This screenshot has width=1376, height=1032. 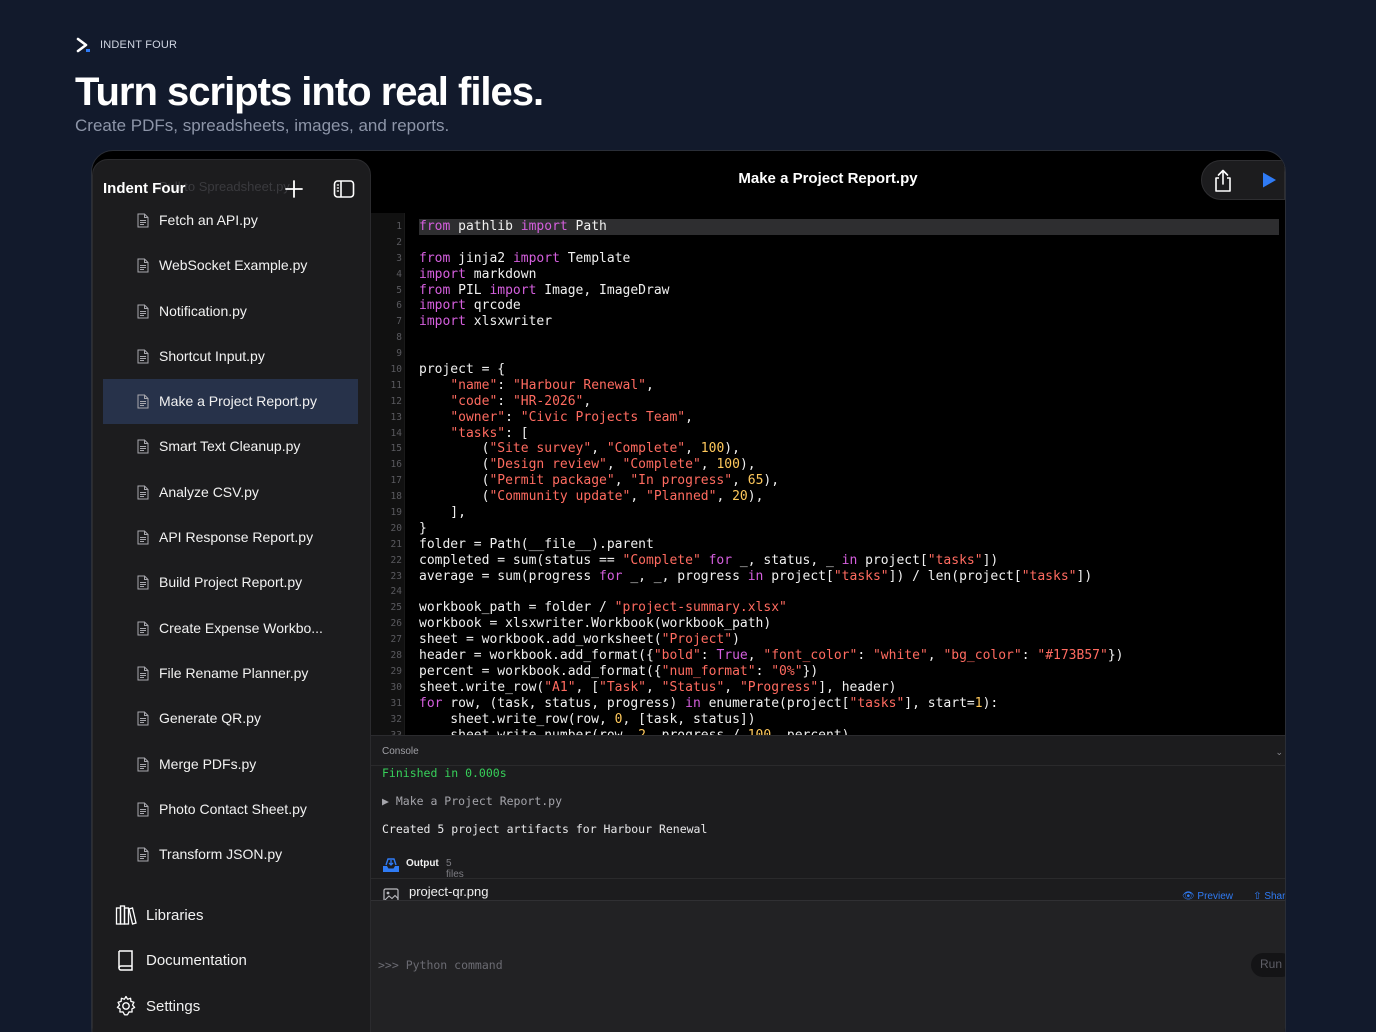 I want to click on sidebar-item-script: Notification.py, so click(x=230, y=311).